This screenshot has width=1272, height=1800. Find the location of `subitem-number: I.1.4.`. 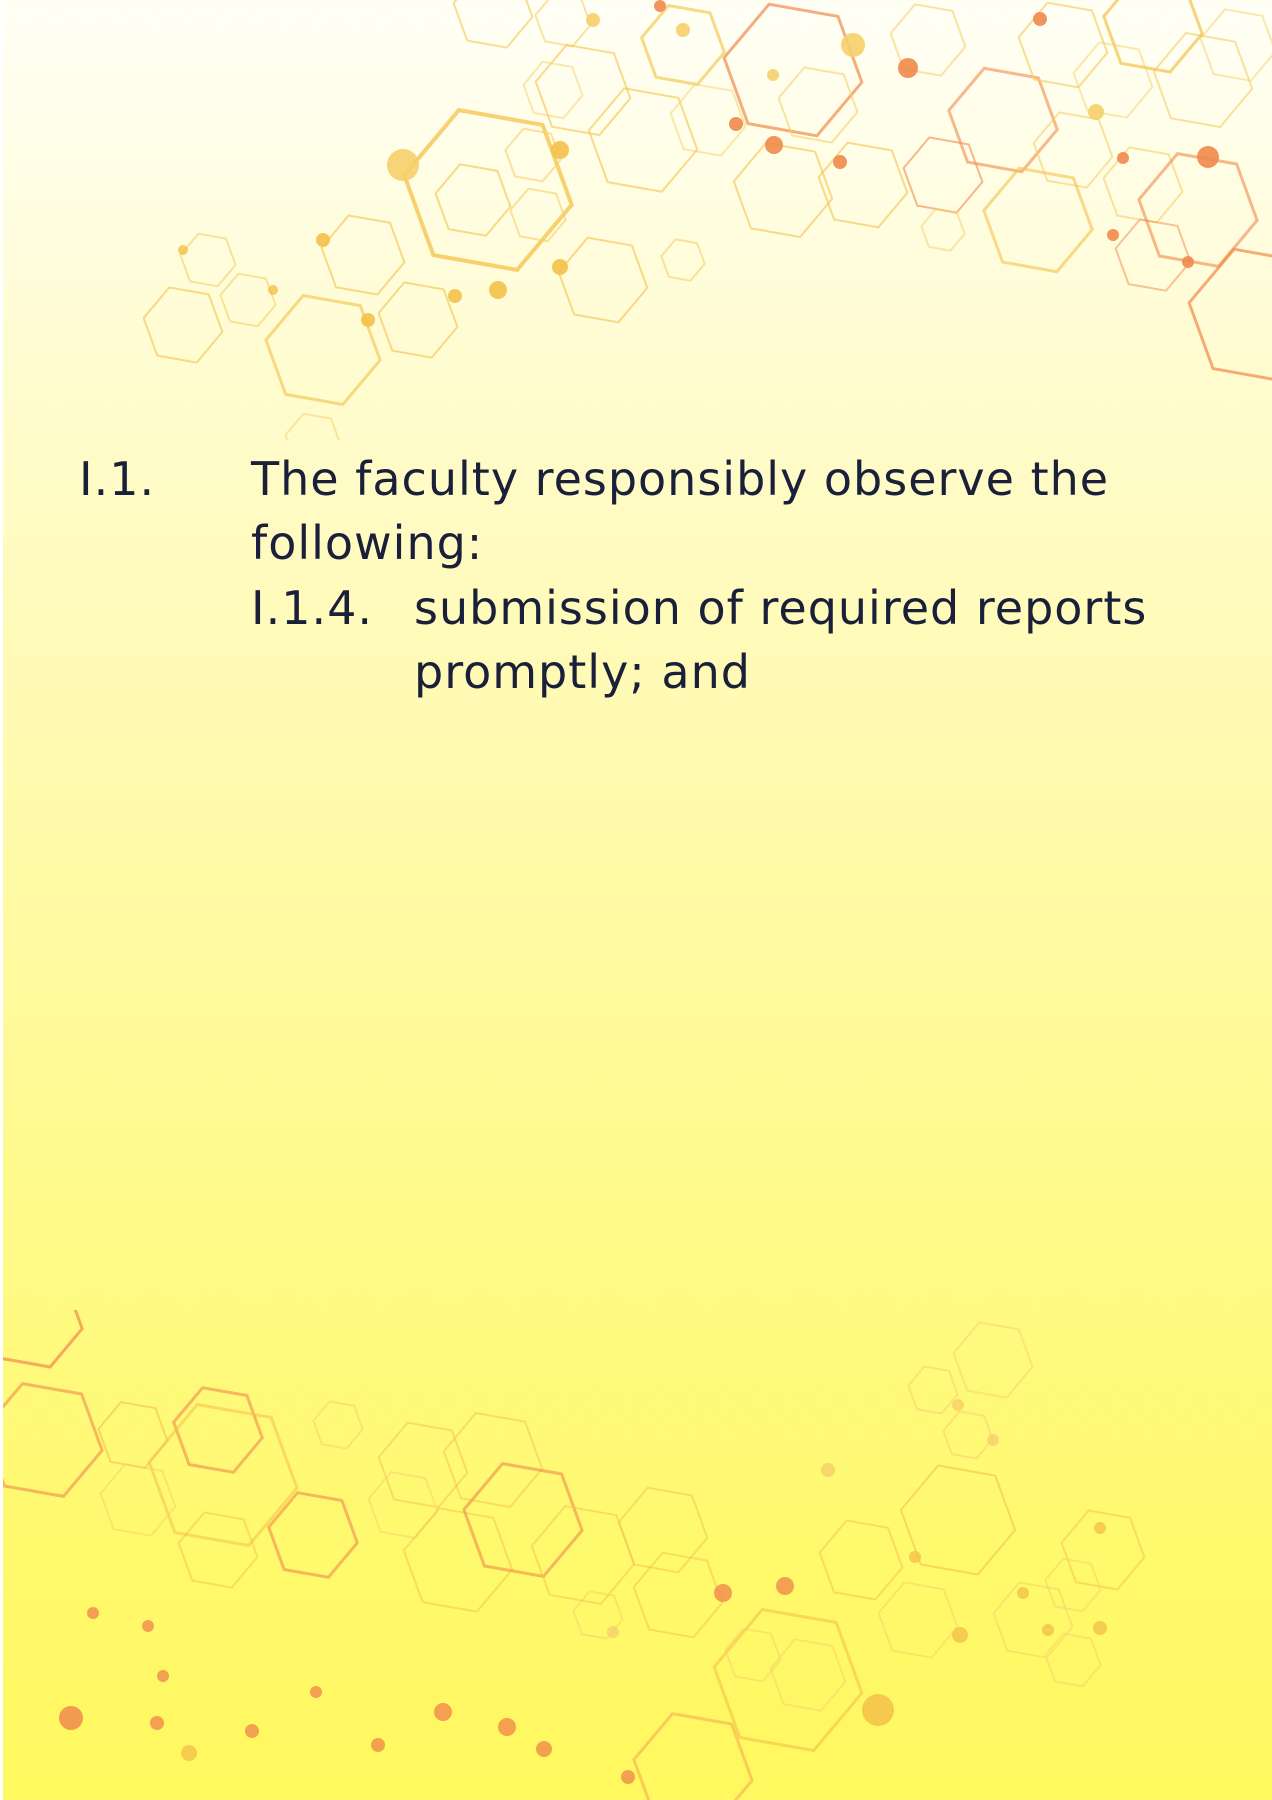

subitem-number: I.1.4. is located at coordinates (312, 608).